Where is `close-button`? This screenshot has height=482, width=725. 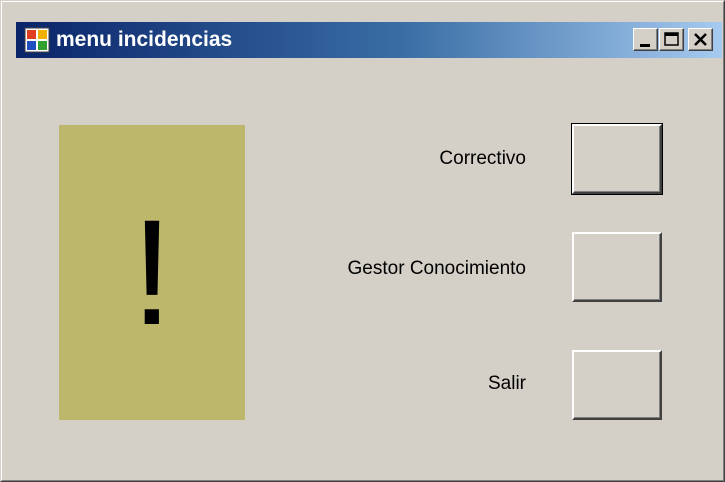 close-button is located at coordinates (700, 39).